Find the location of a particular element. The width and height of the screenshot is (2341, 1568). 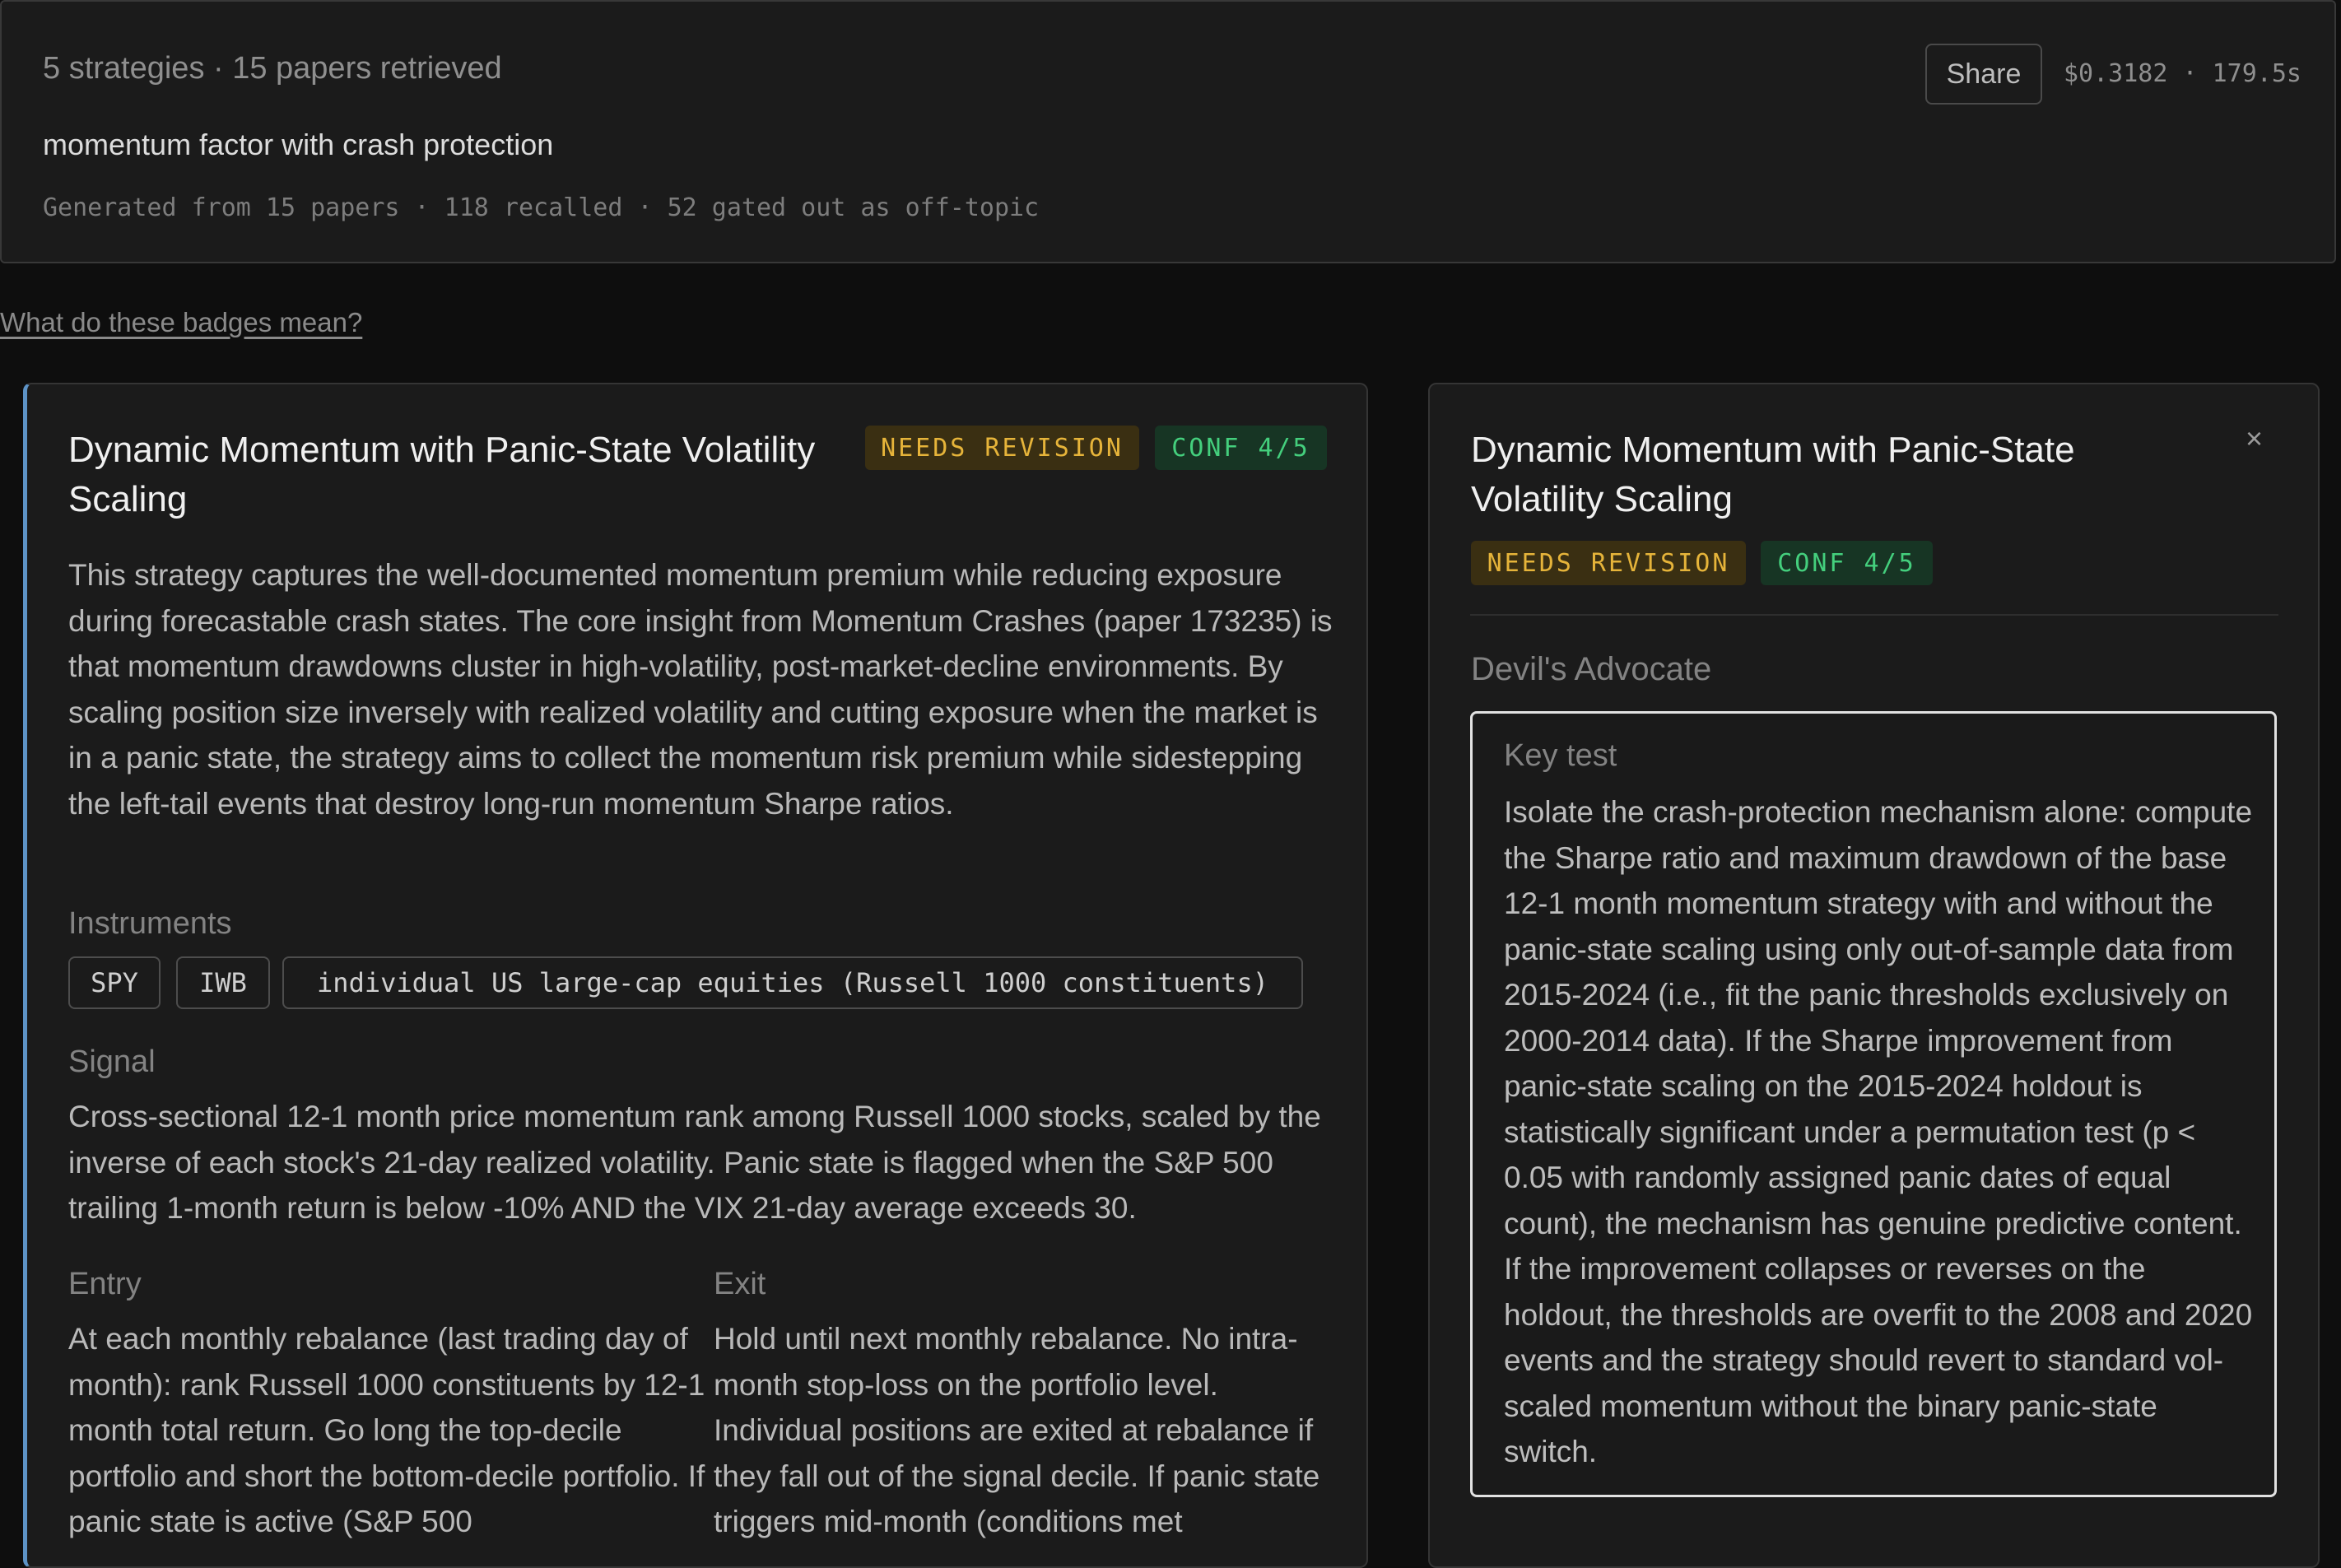

detail-confidence-badge: CONF 4/5 is located at coordinates (1847, 563).